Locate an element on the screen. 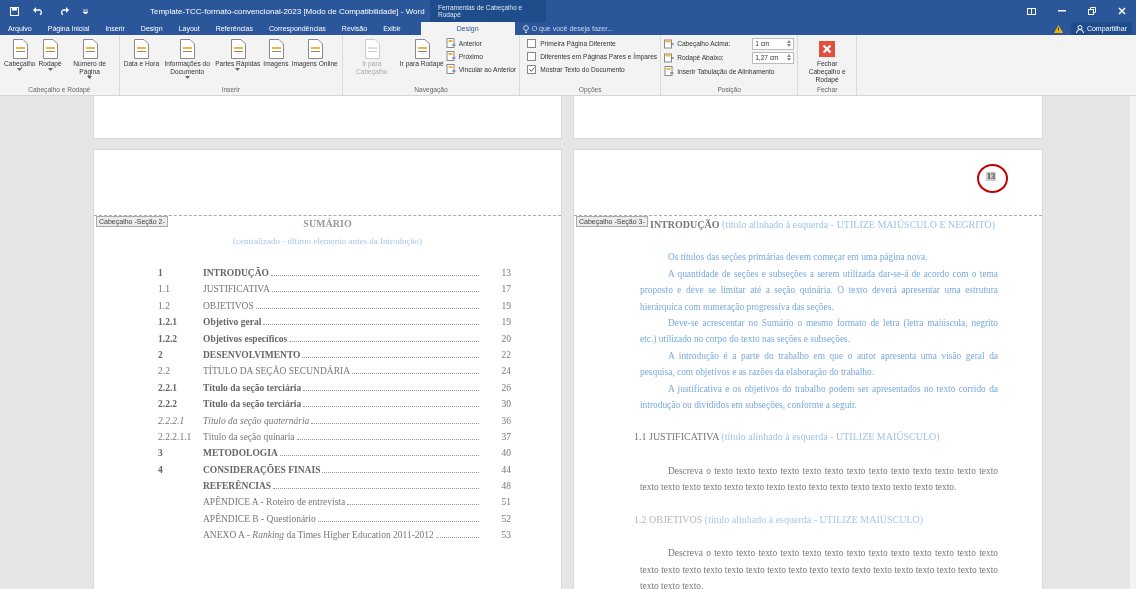  toc-entry-title: DESENVOLVIMENTO is located at coordinates (252, 354).